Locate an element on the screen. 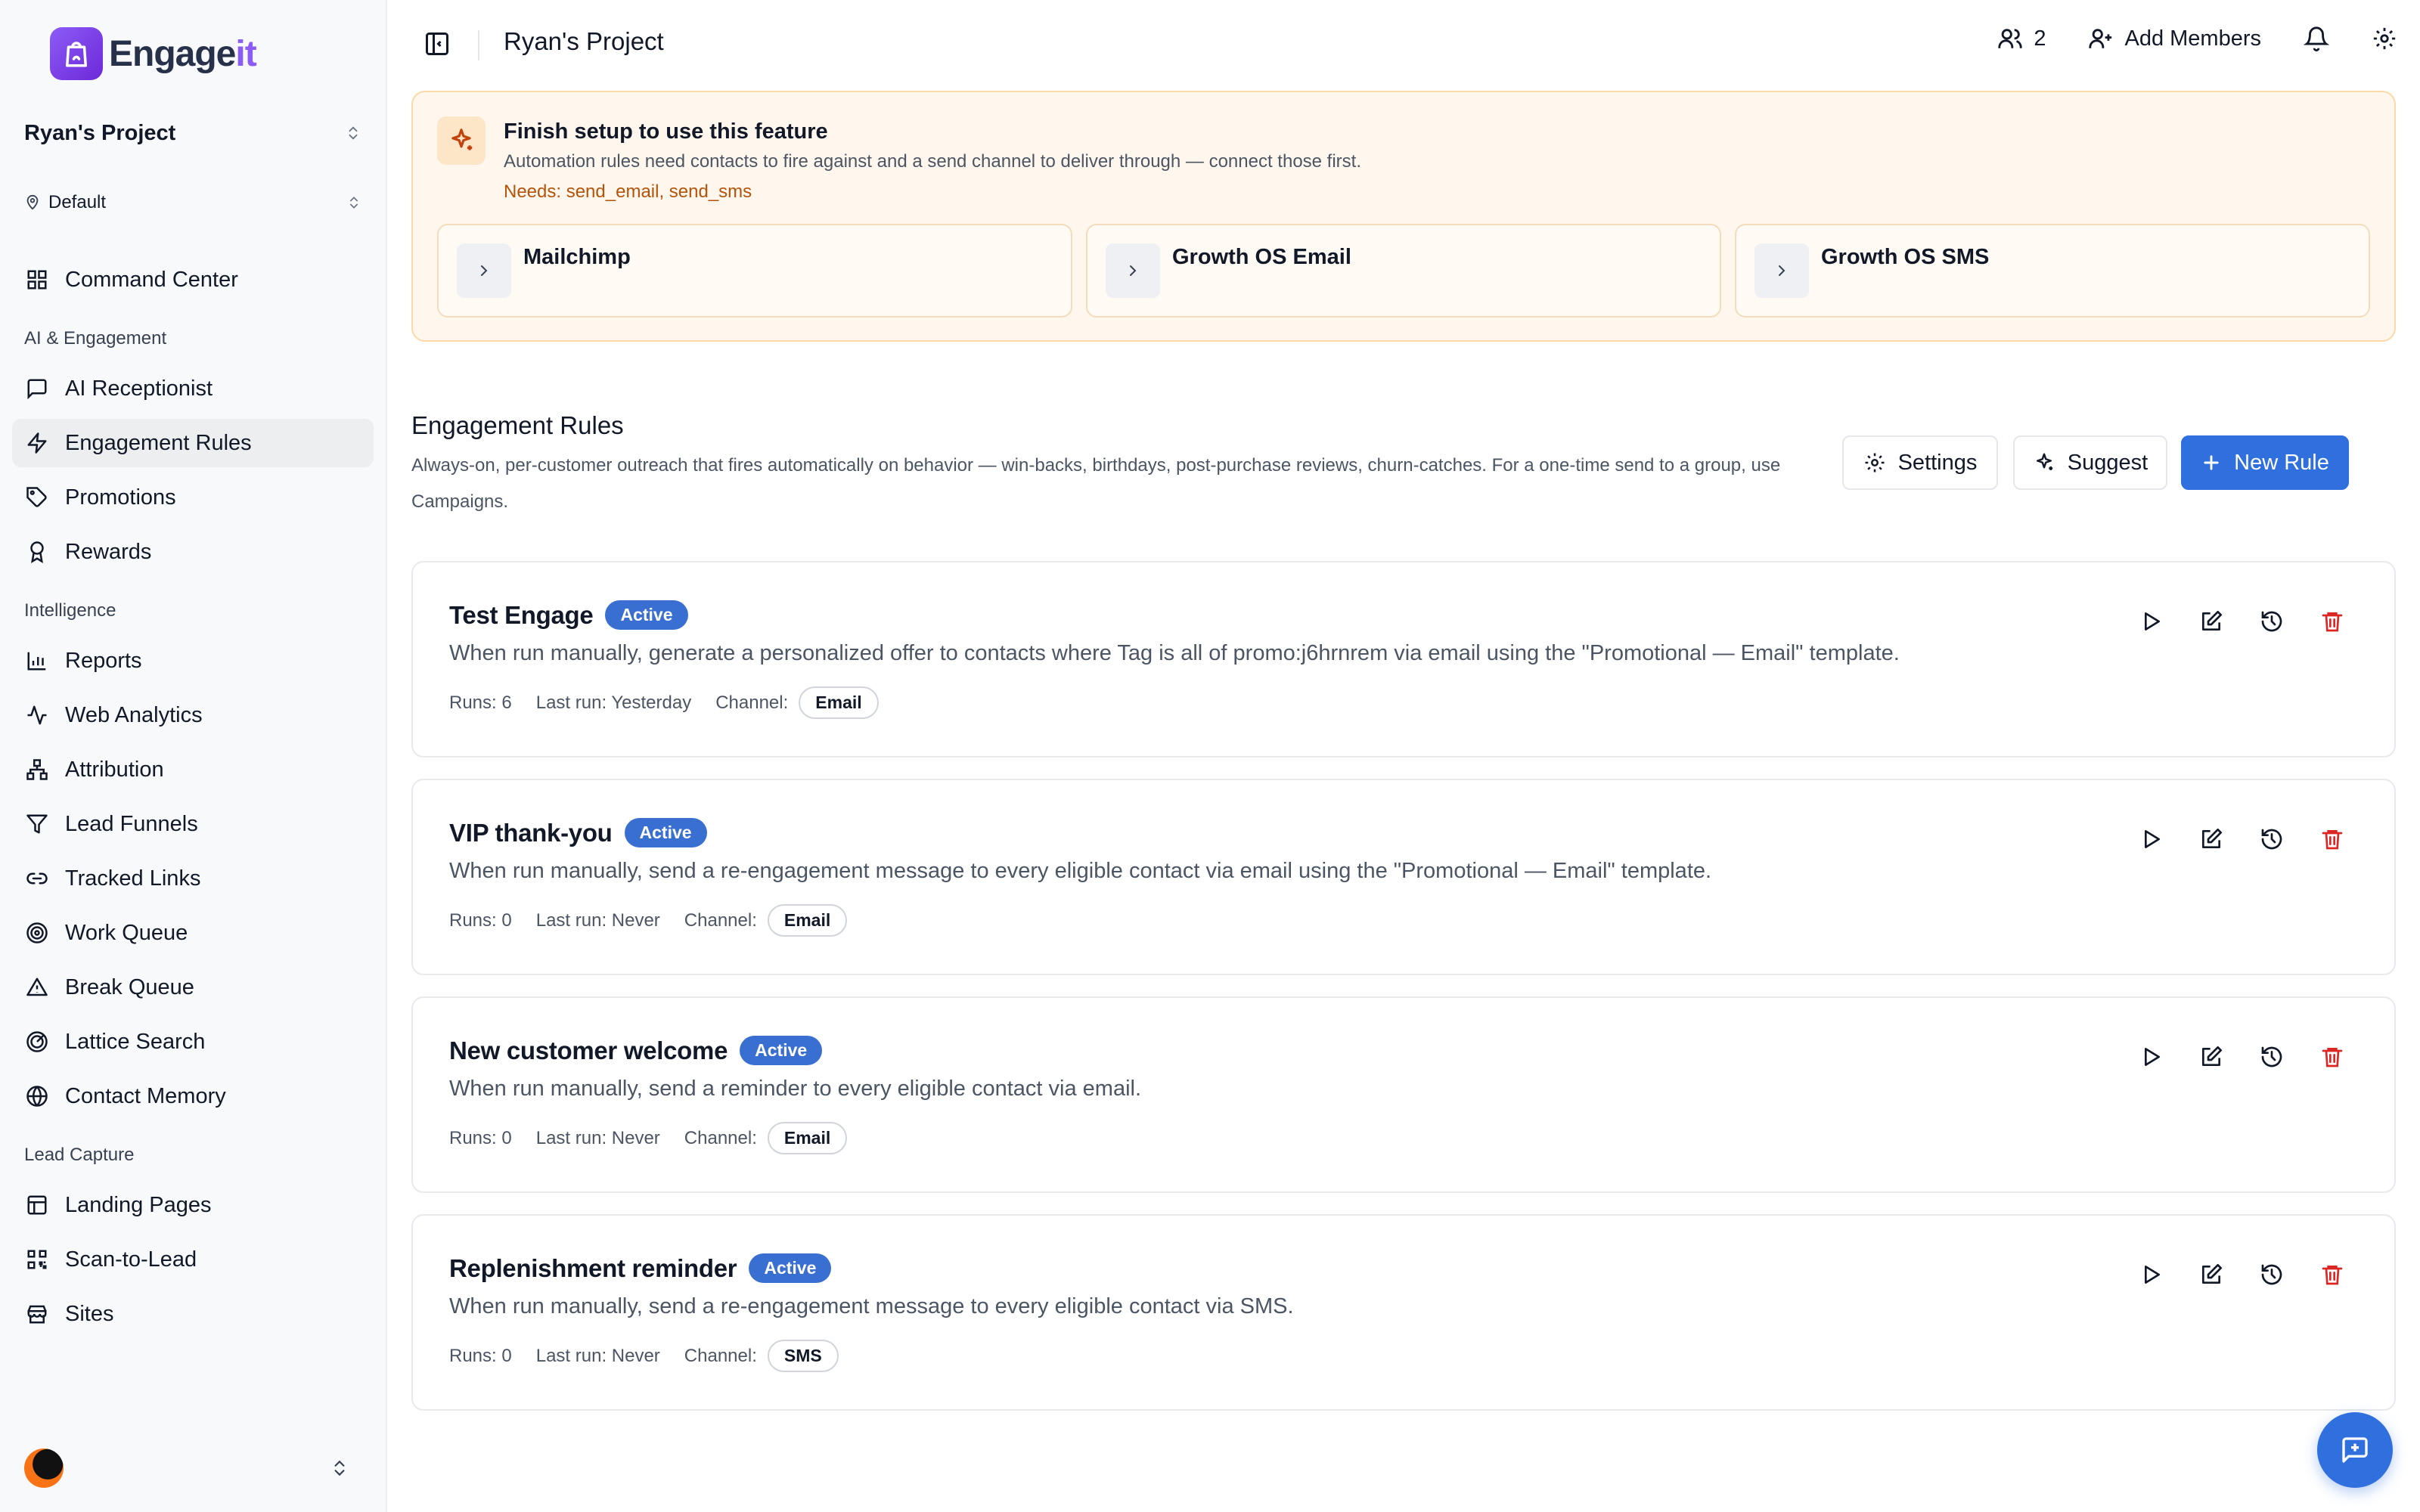 The image size is (2420, 1512). new-rule-button: New Rule is located at coordinates (2265, 462).